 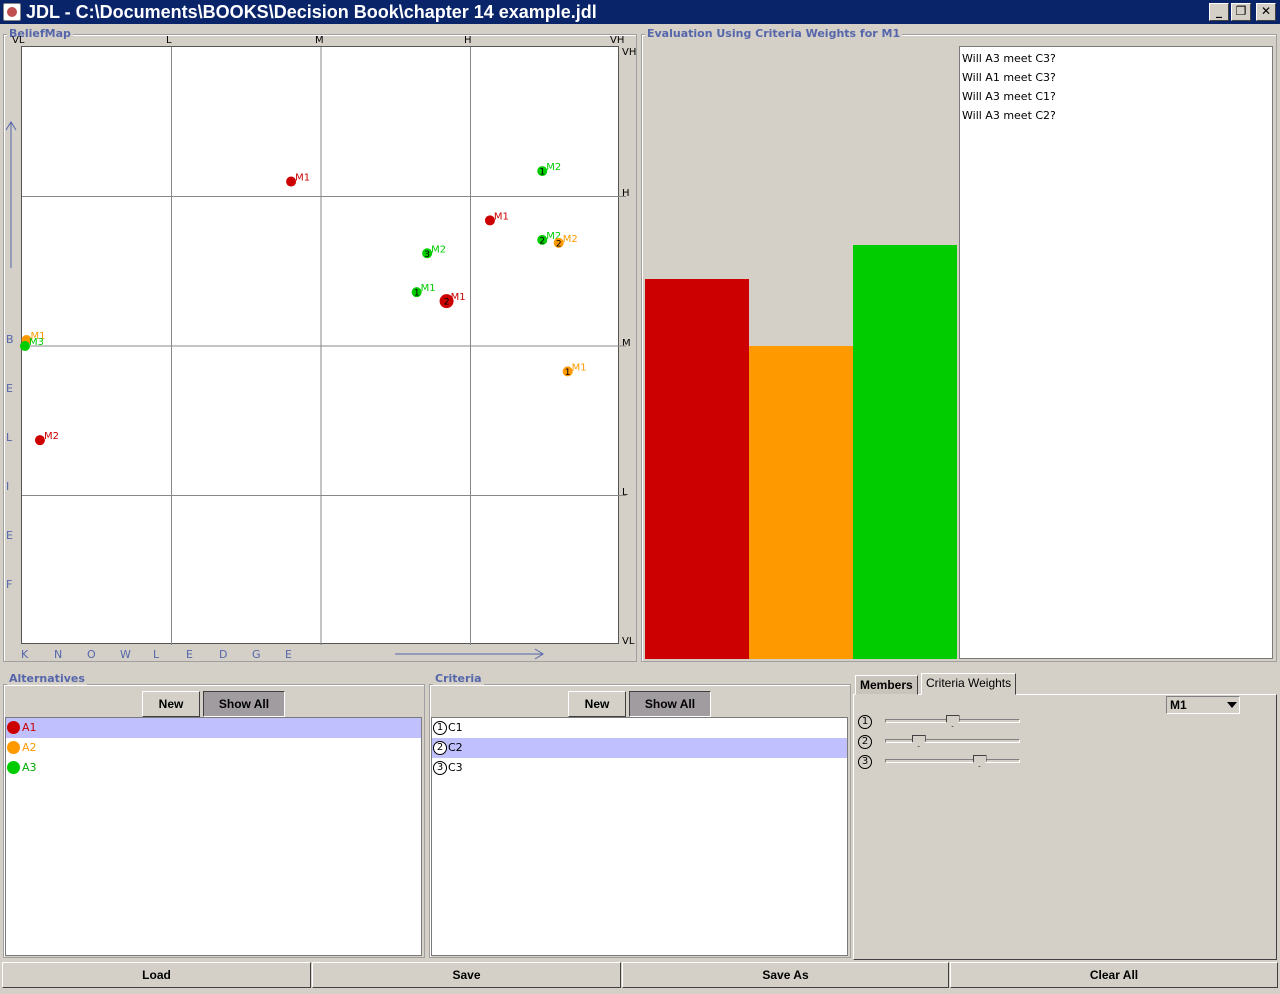 What do you see at coordinates (639, 728) in the screenshot?
I see `criterion-item-c1: 1 C1` at bounding box center [639, 728].